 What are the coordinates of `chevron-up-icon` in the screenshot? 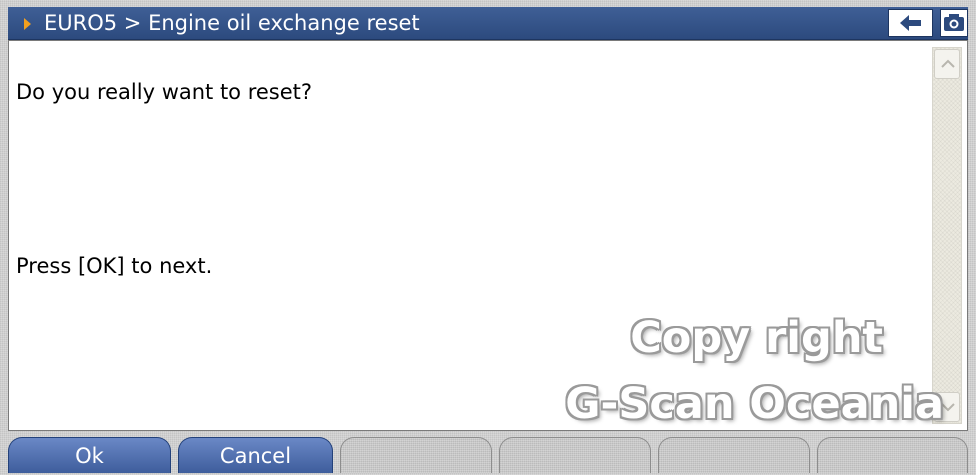 It's located at (948, 63).